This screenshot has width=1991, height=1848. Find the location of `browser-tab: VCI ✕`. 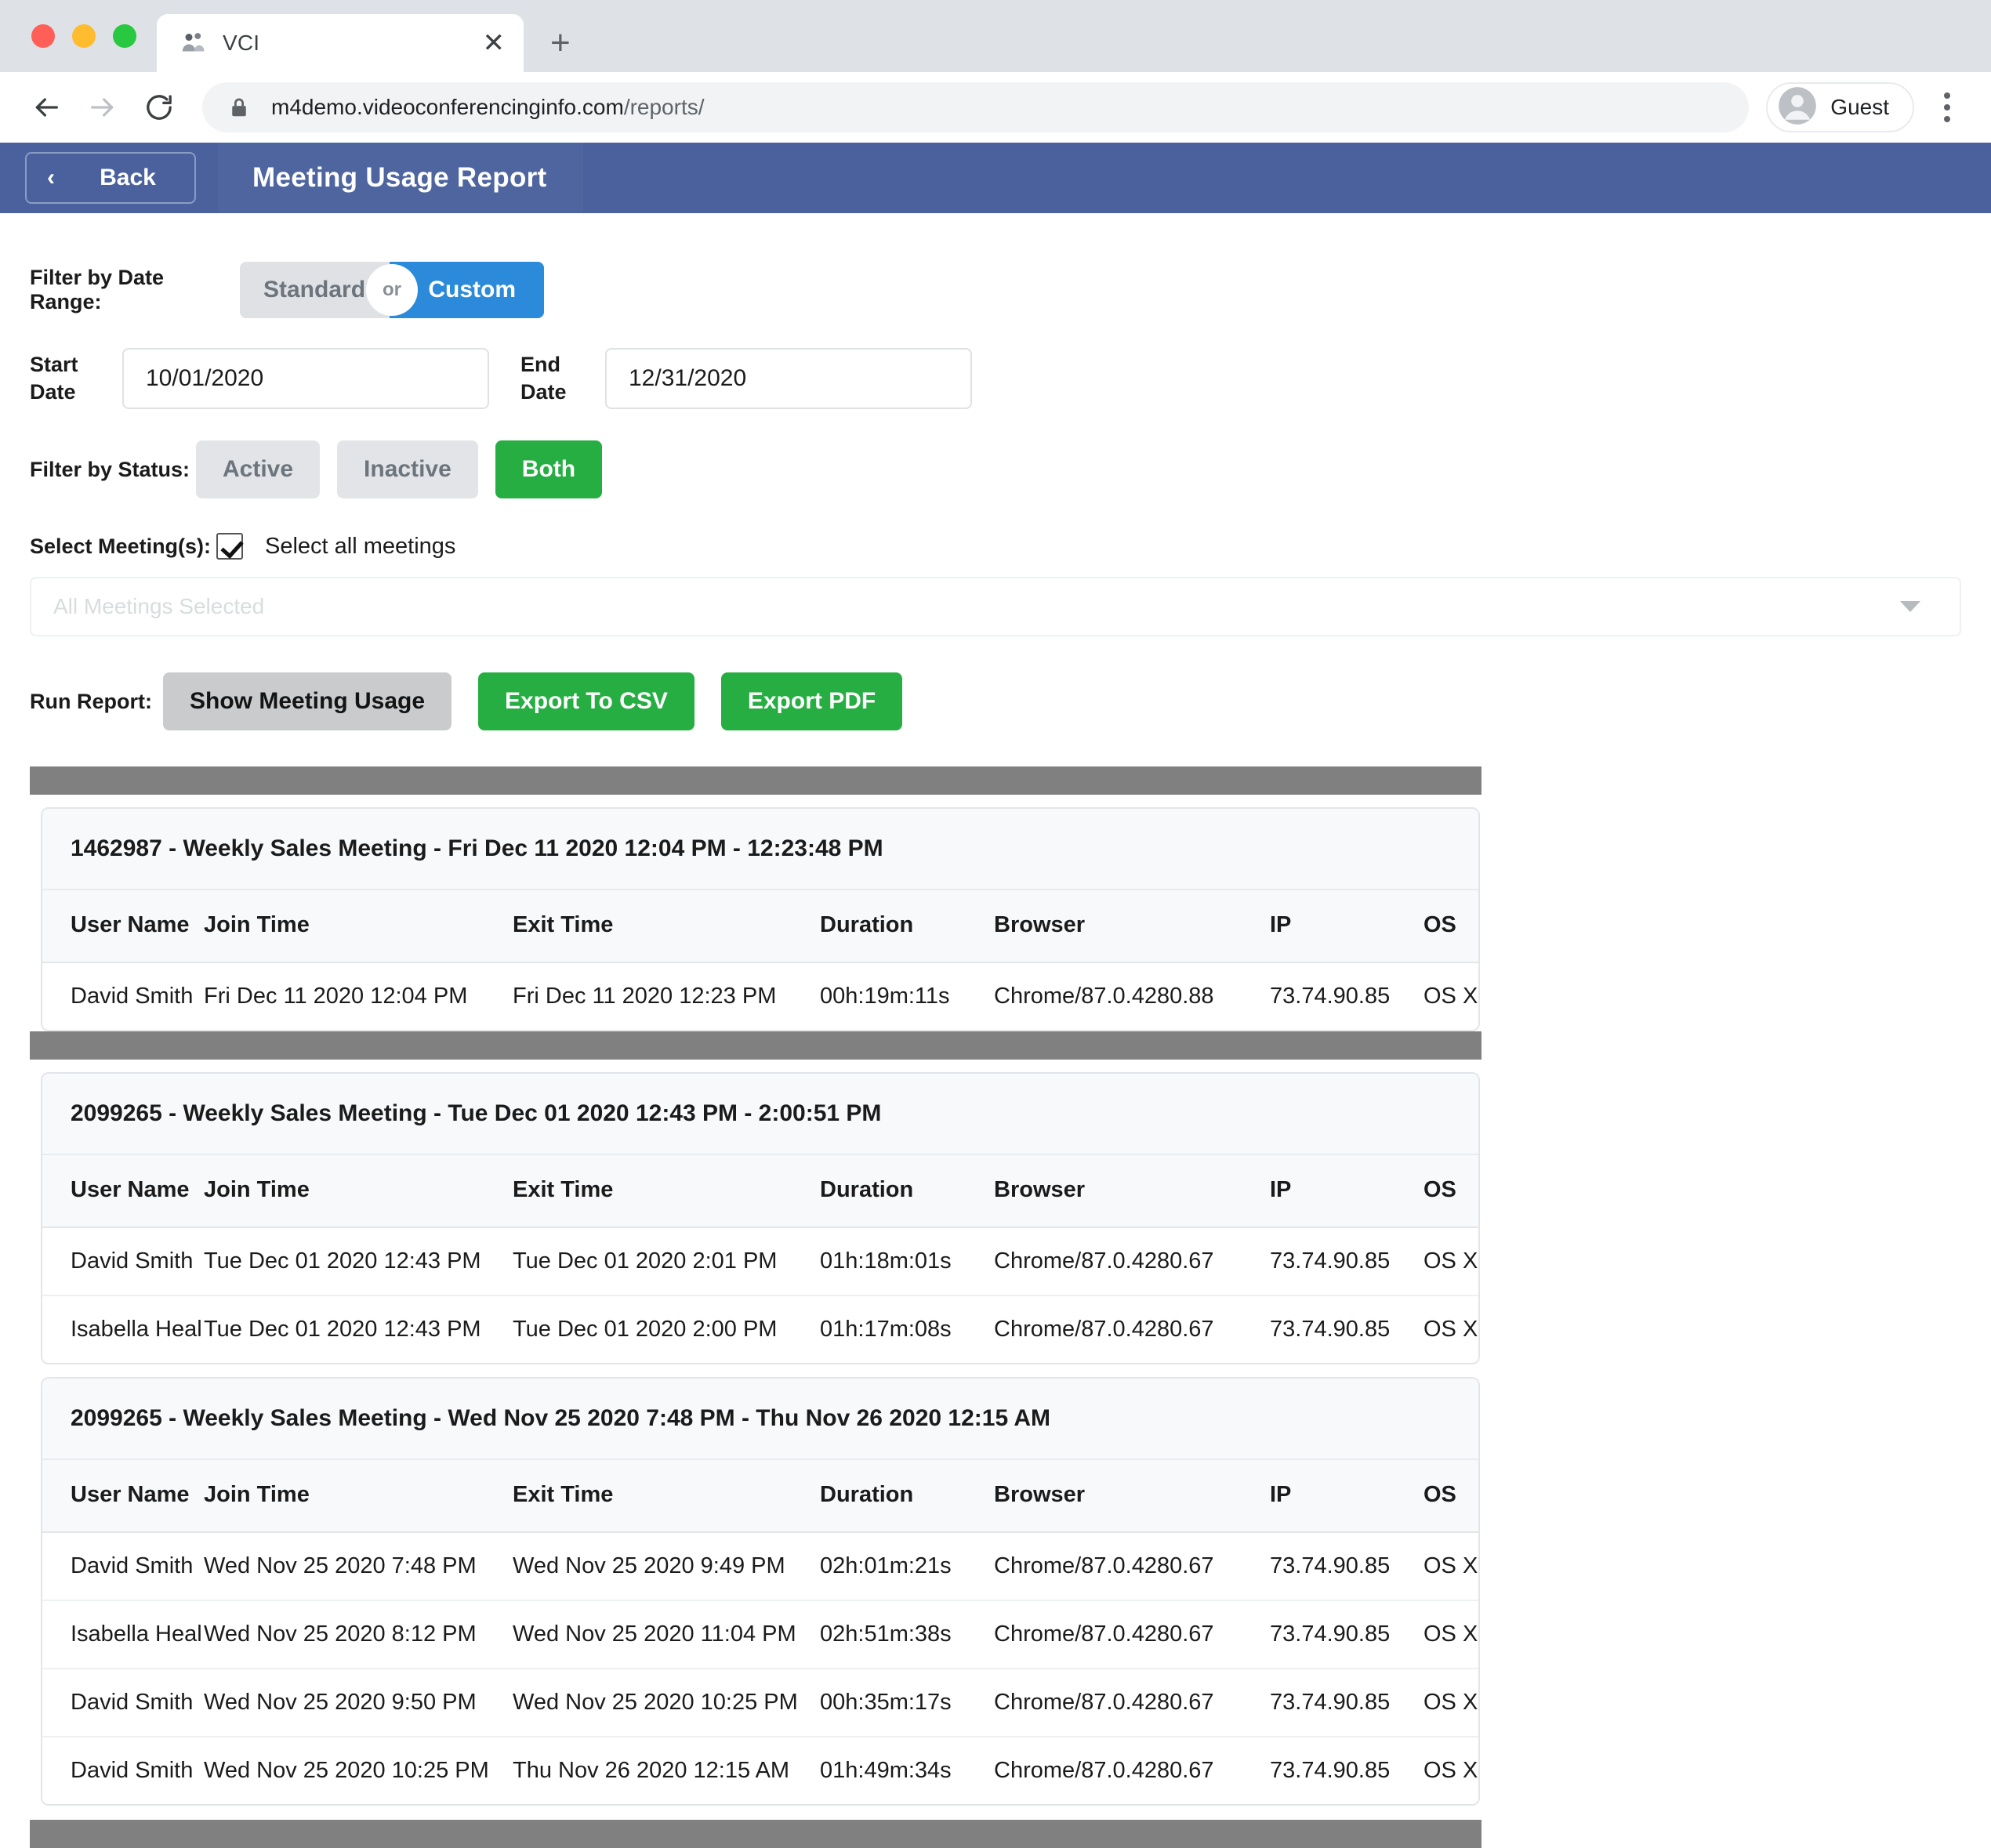

browser-tab: VCI ✕ is located at coordinates (340, 43).